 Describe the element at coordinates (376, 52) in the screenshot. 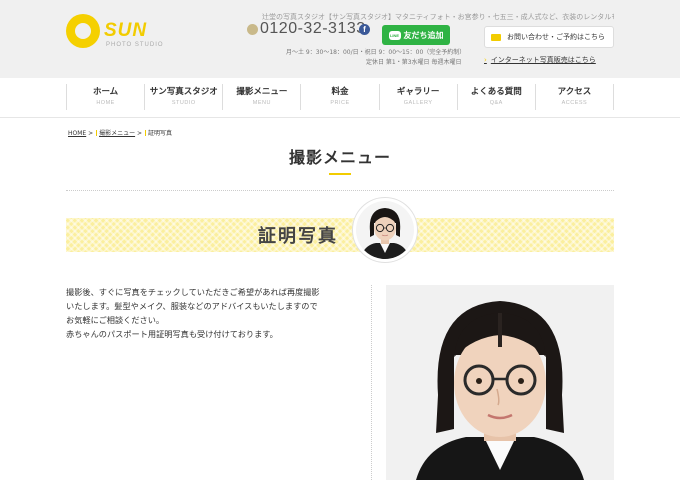

I see `business-hours: 月〜土 9：30〜18：00/日・祝日 9：00〜15：00（完全予約制）` at that location.